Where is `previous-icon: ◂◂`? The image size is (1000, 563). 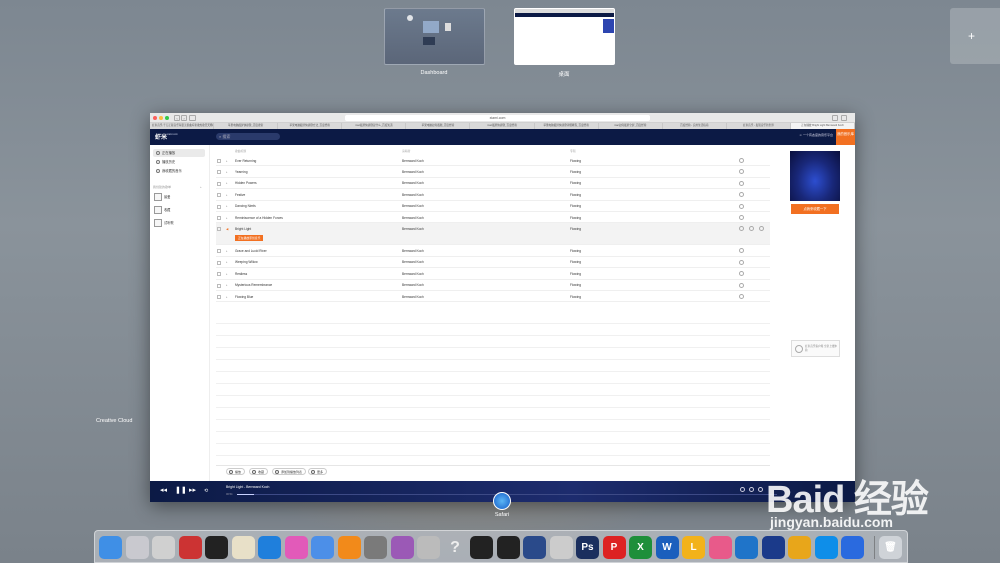 previous-icon: ◂◂ is located at coordinates (163, 491).